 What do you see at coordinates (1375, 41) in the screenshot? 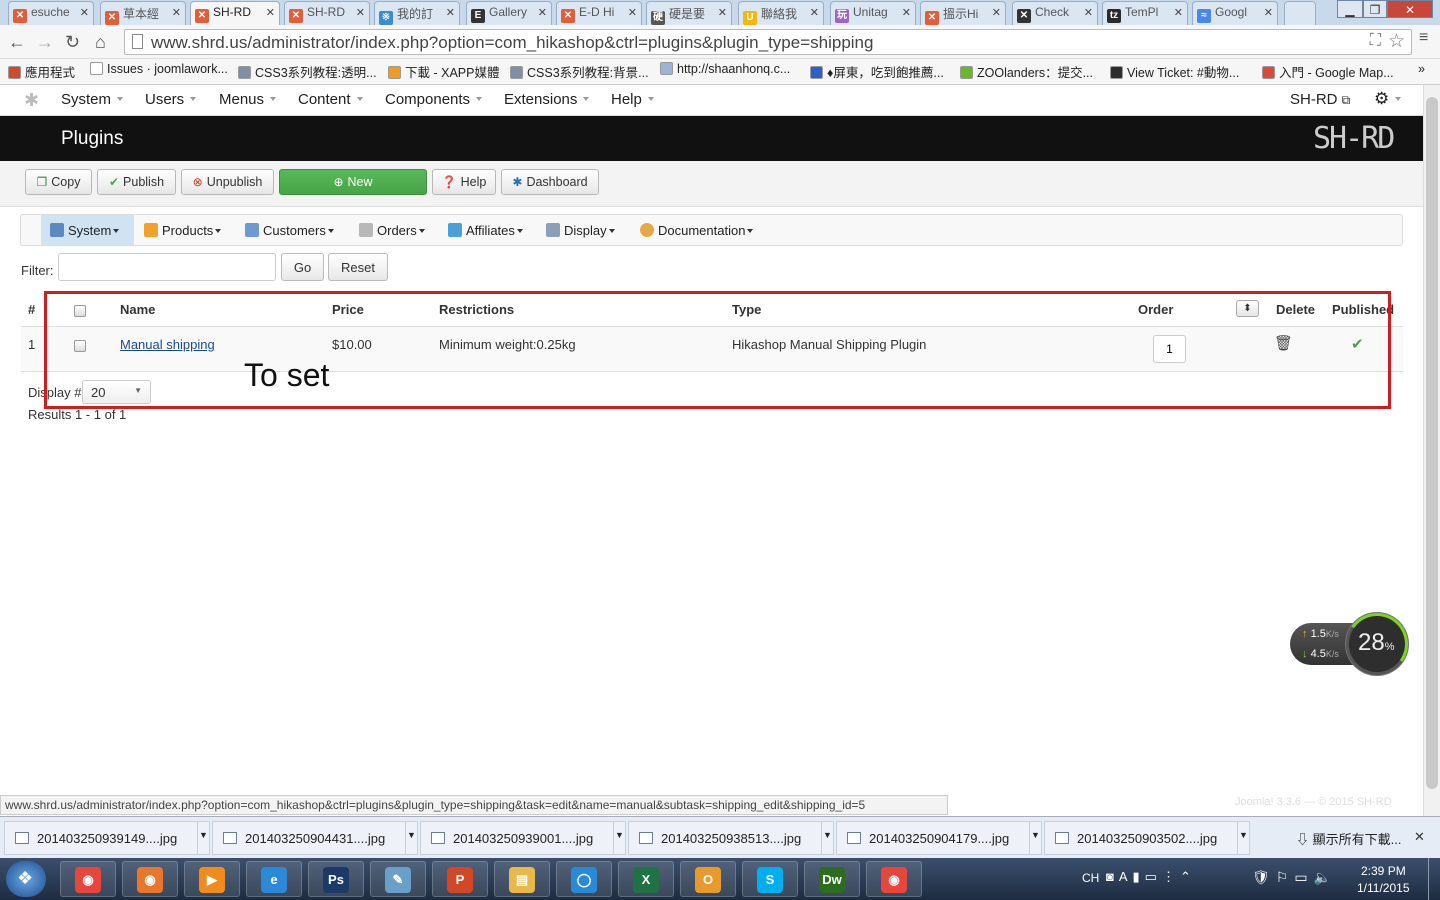
I see `translate-icon: ⛶` at bounding box center [1375, 41].